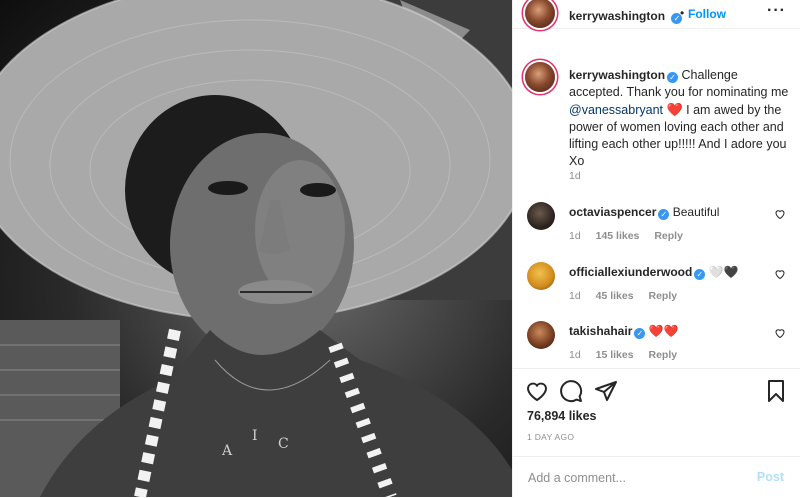  Describe the element at coordinates (615, 296) in the screenshot. I see `comment-likes: 45 likes` at that location.